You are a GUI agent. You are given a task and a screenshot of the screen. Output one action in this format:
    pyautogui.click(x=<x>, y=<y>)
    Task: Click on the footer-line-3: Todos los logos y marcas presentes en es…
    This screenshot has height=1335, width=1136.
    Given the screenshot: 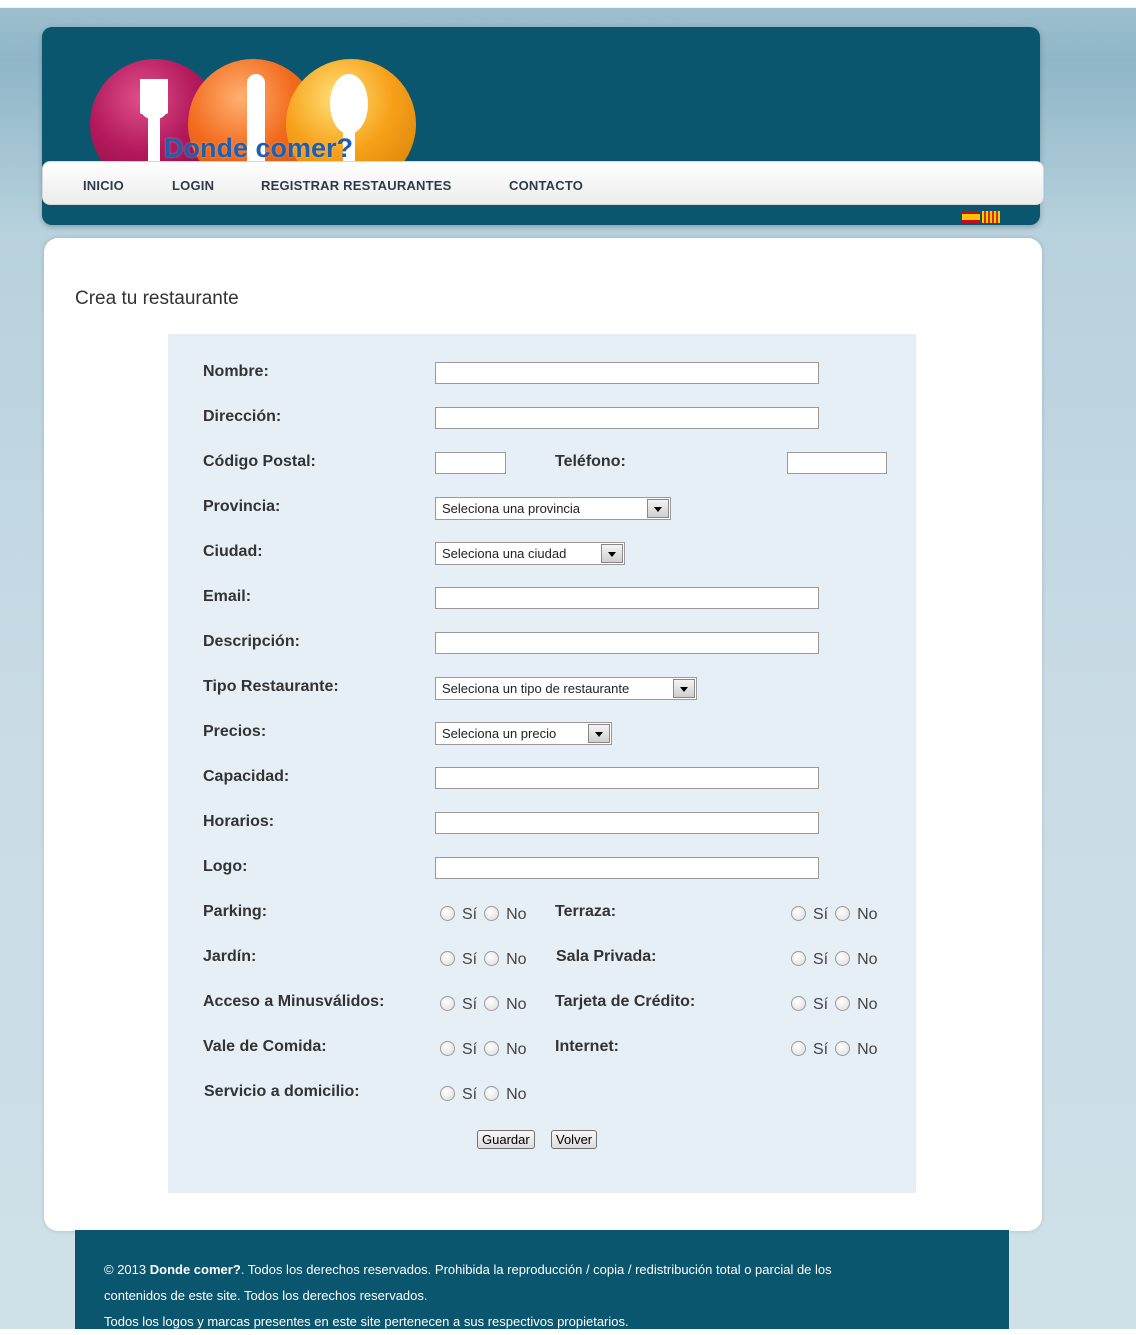 What is the action you would take?
    pyautogui.click(x=366, y=1321)
    